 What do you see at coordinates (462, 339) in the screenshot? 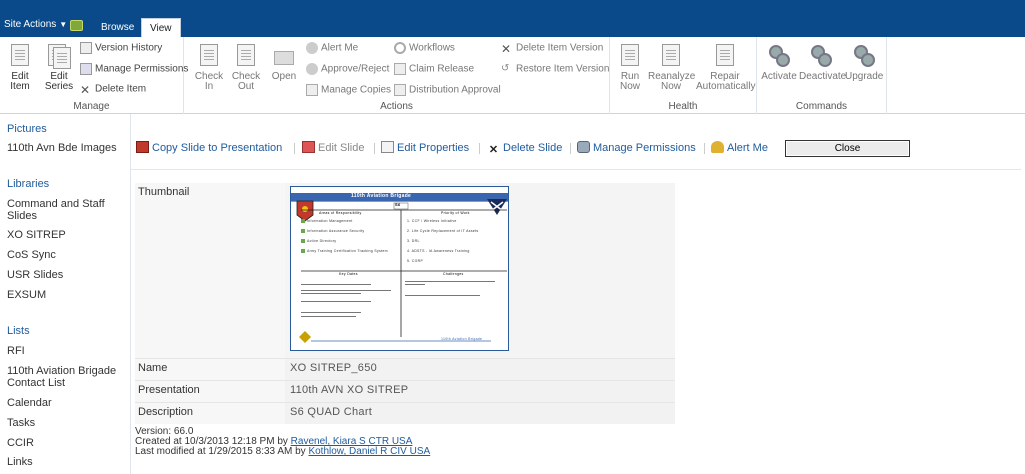
I see `slide-footer: 110th Aviation Brigade` at bounding box center [462, 339].